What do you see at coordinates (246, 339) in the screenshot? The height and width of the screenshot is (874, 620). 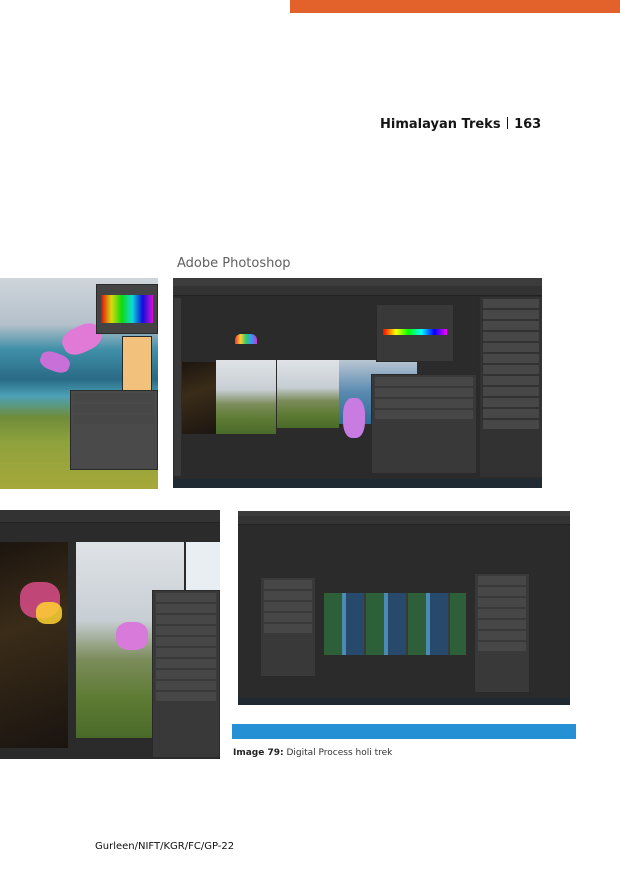 I see `logo-mark` at bounding box center [246, 339].